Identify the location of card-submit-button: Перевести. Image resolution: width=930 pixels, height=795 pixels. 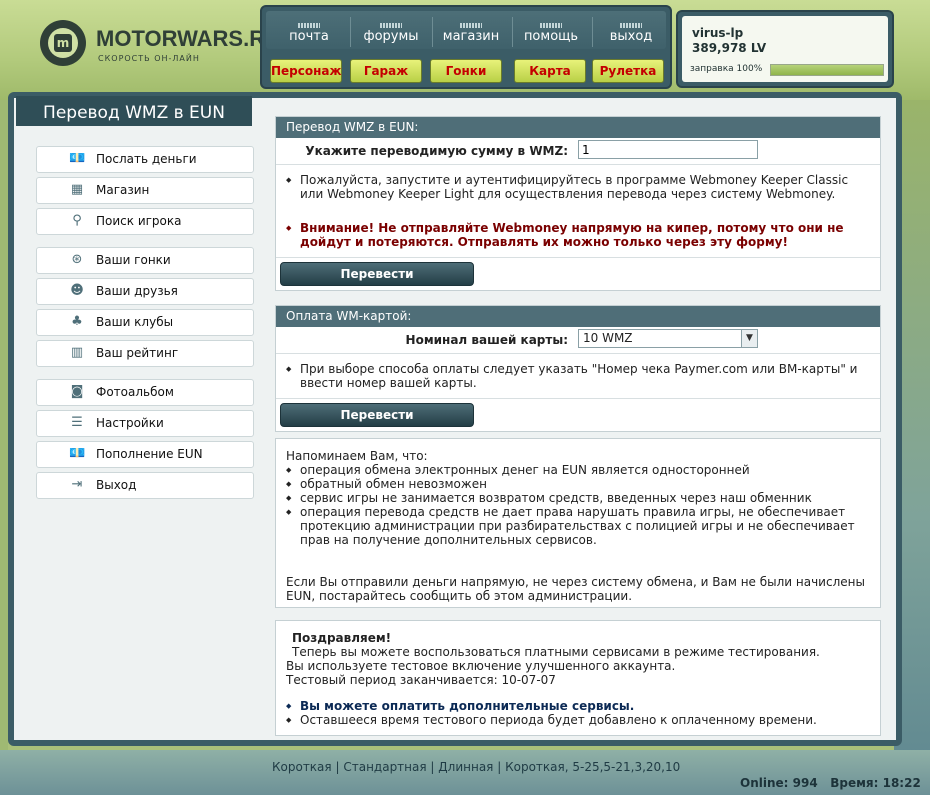
(377, 415).